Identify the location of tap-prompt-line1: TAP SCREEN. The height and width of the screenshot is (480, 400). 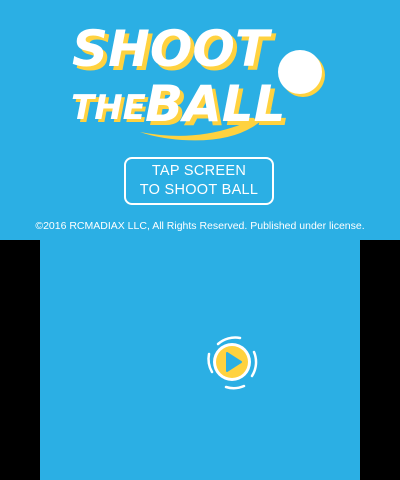
(199, 171).